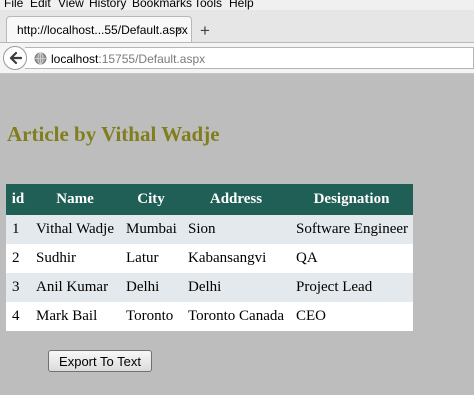  I want to click on column-header-id: id, so click(18, 199).